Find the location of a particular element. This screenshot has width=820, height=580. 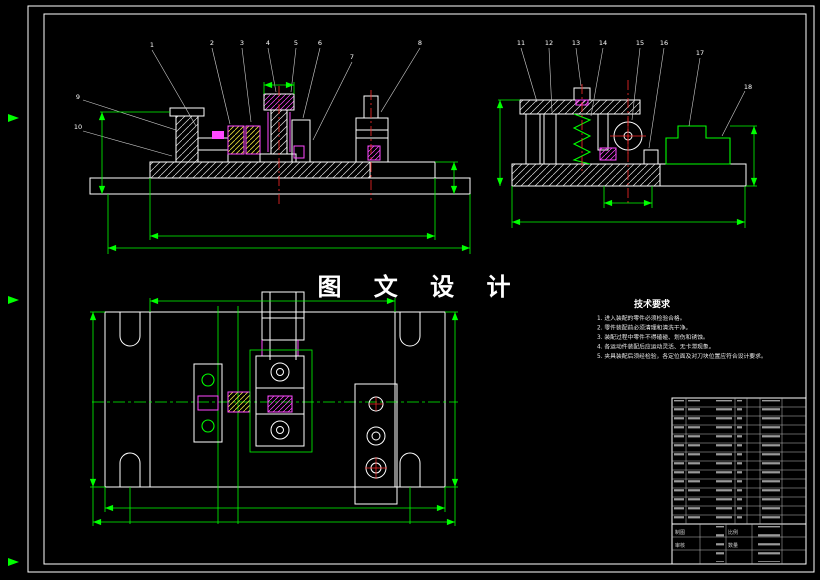

front-base-plate is located at coordinates (280, 178).